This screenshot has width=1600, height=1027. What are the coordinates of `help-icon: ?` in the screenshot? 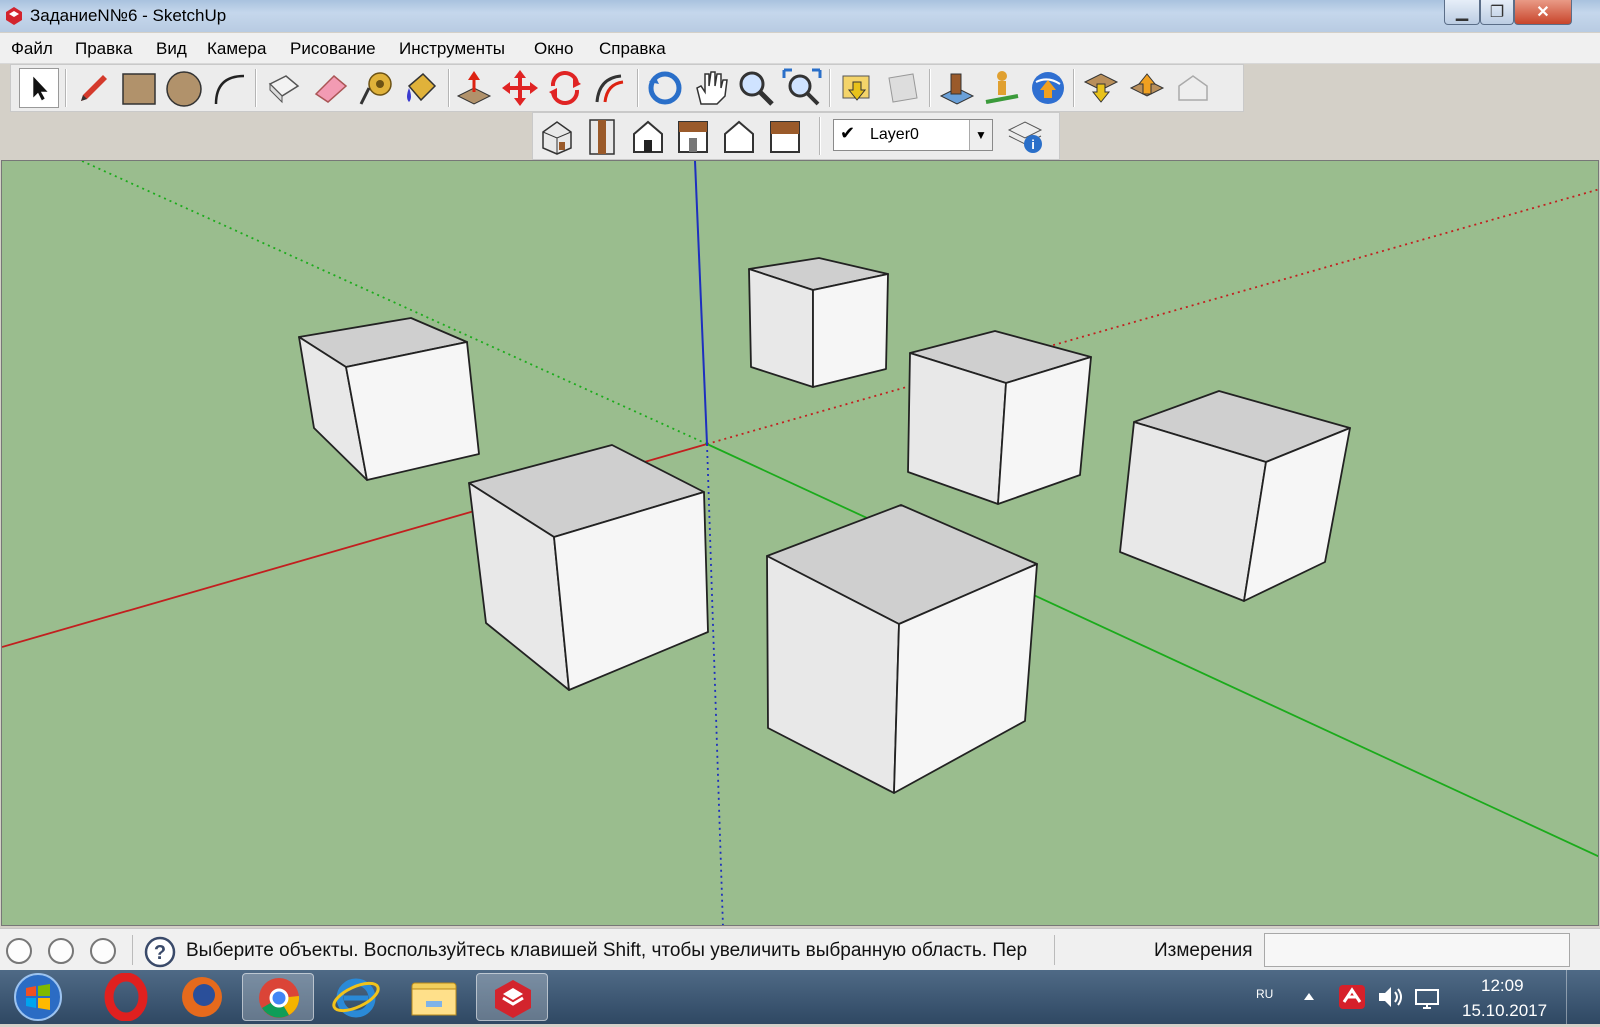 It's located at (160, 952).